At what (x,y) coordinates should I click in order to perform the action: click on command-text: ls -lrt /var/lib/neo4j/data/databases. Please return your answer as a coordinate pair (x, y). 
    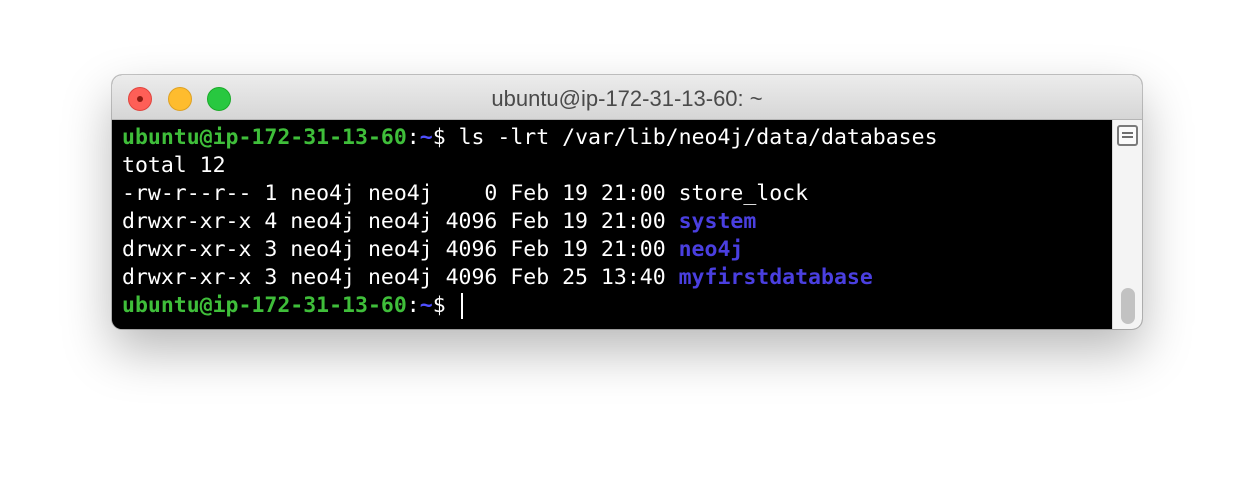
    Looking at the image, I should click on (698, 137).